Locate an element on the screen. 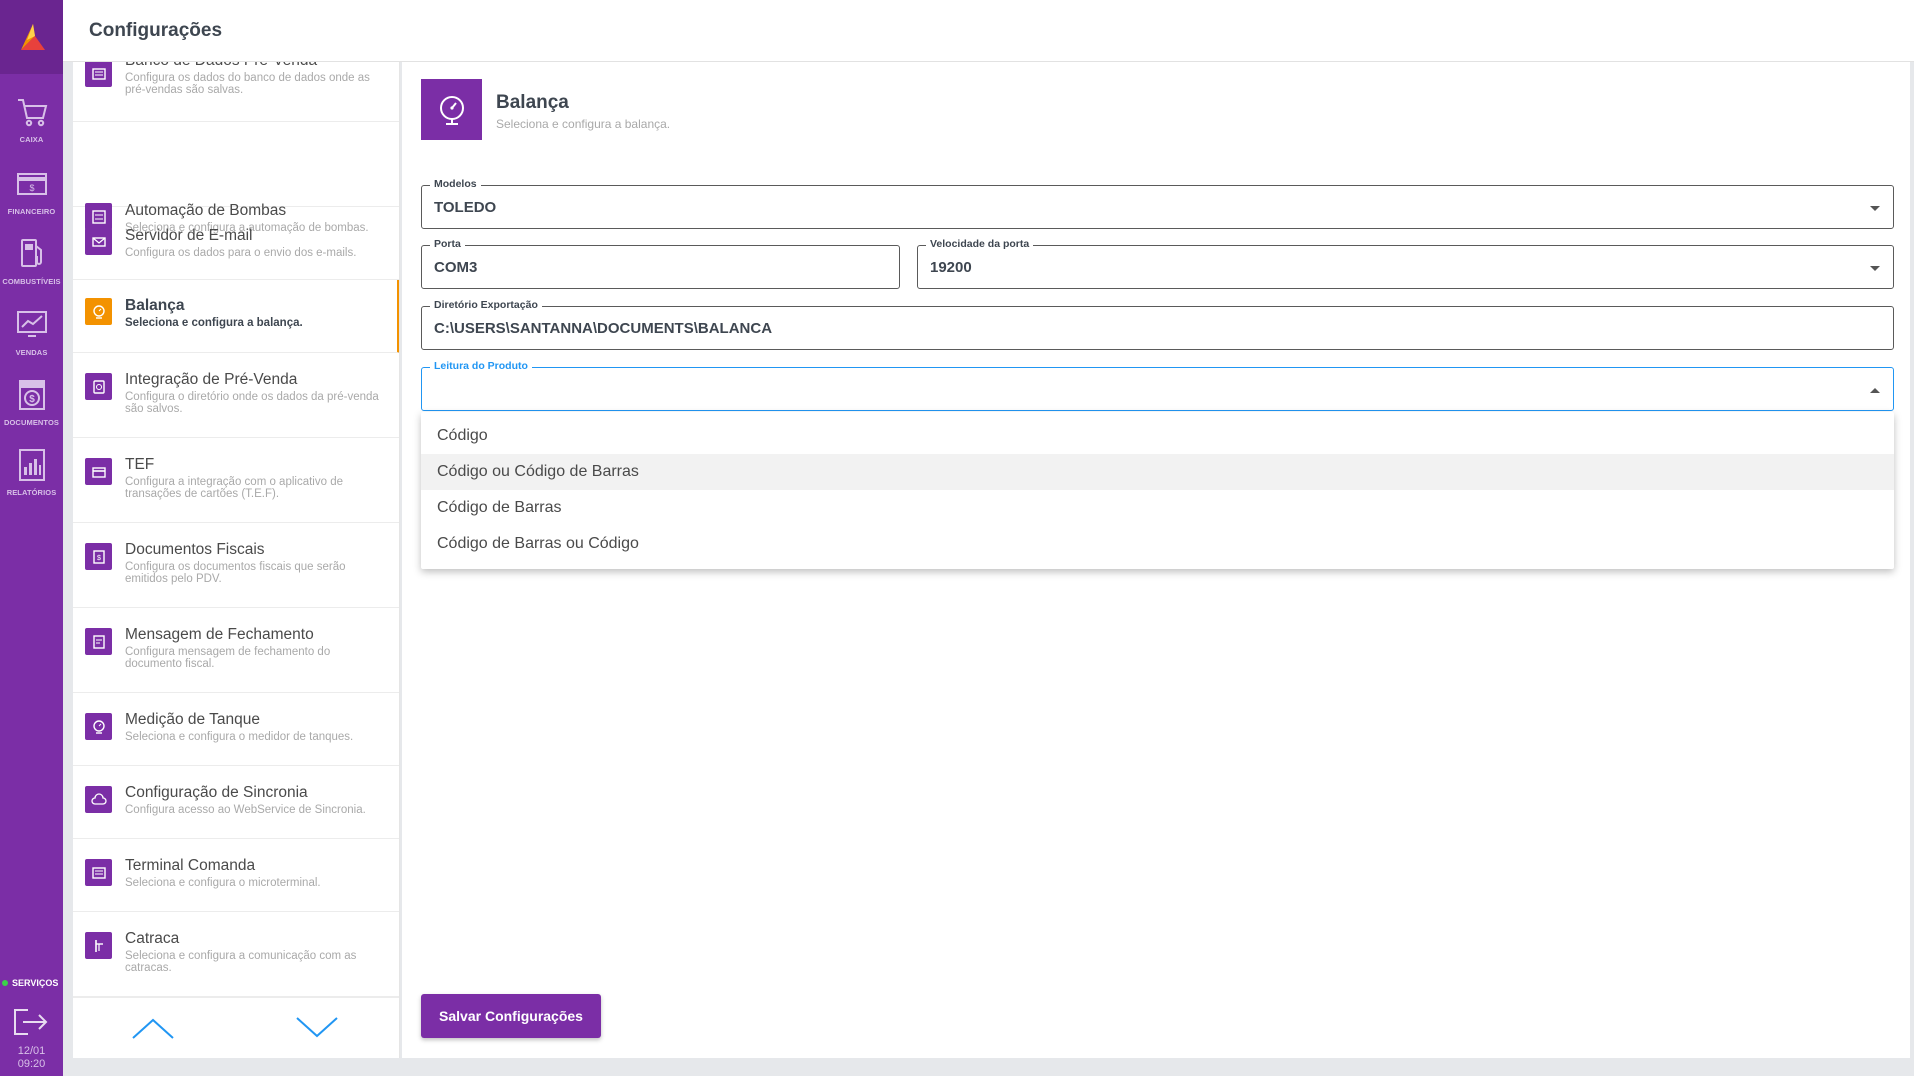  rail-item-label: RELATÓRIOS is located at coordinates (31, 492).